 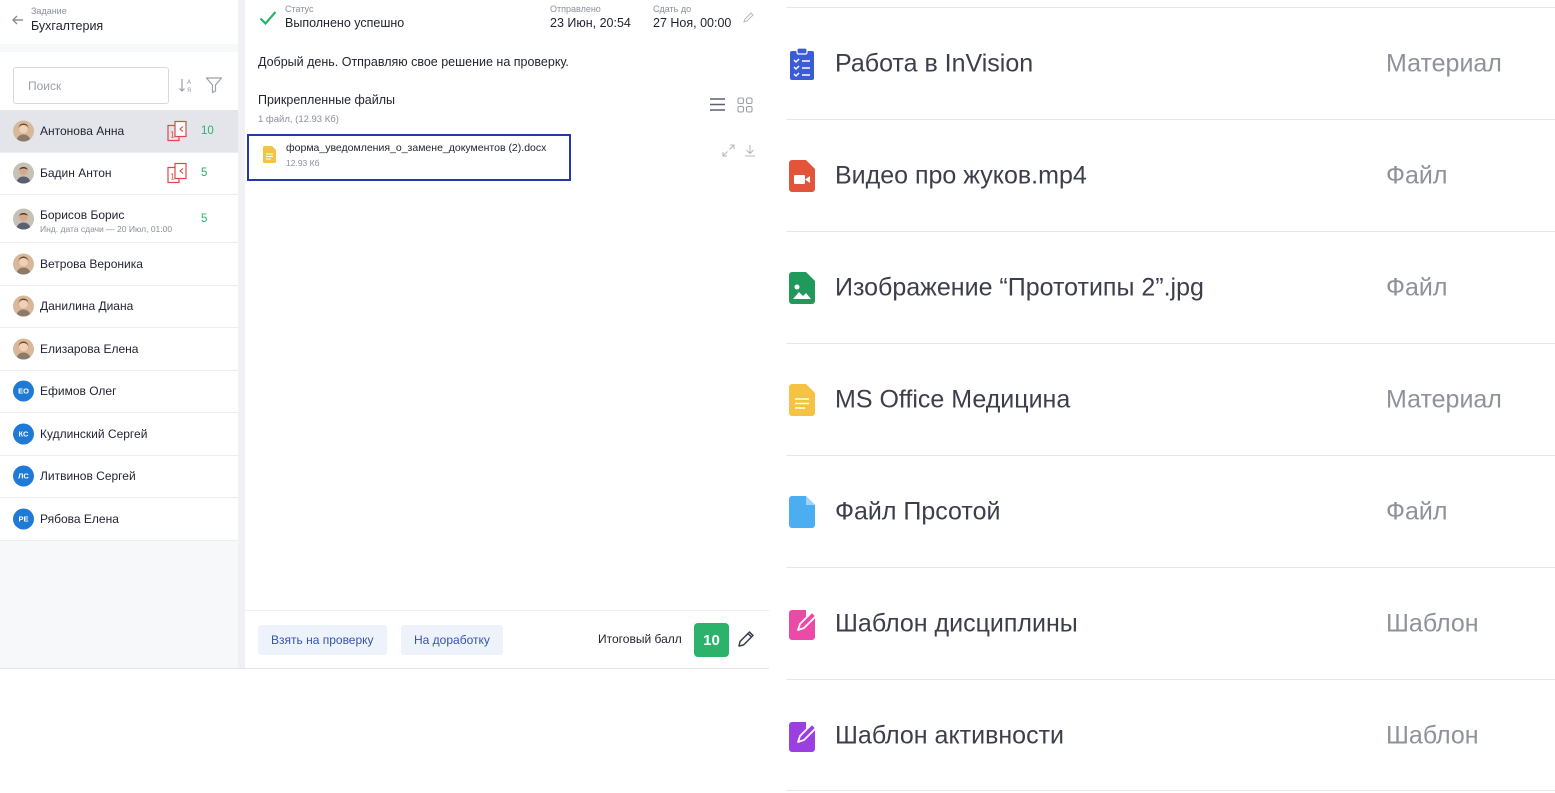 I want to click on material-title: MS Office Медицина, so click(x=953, y=399).